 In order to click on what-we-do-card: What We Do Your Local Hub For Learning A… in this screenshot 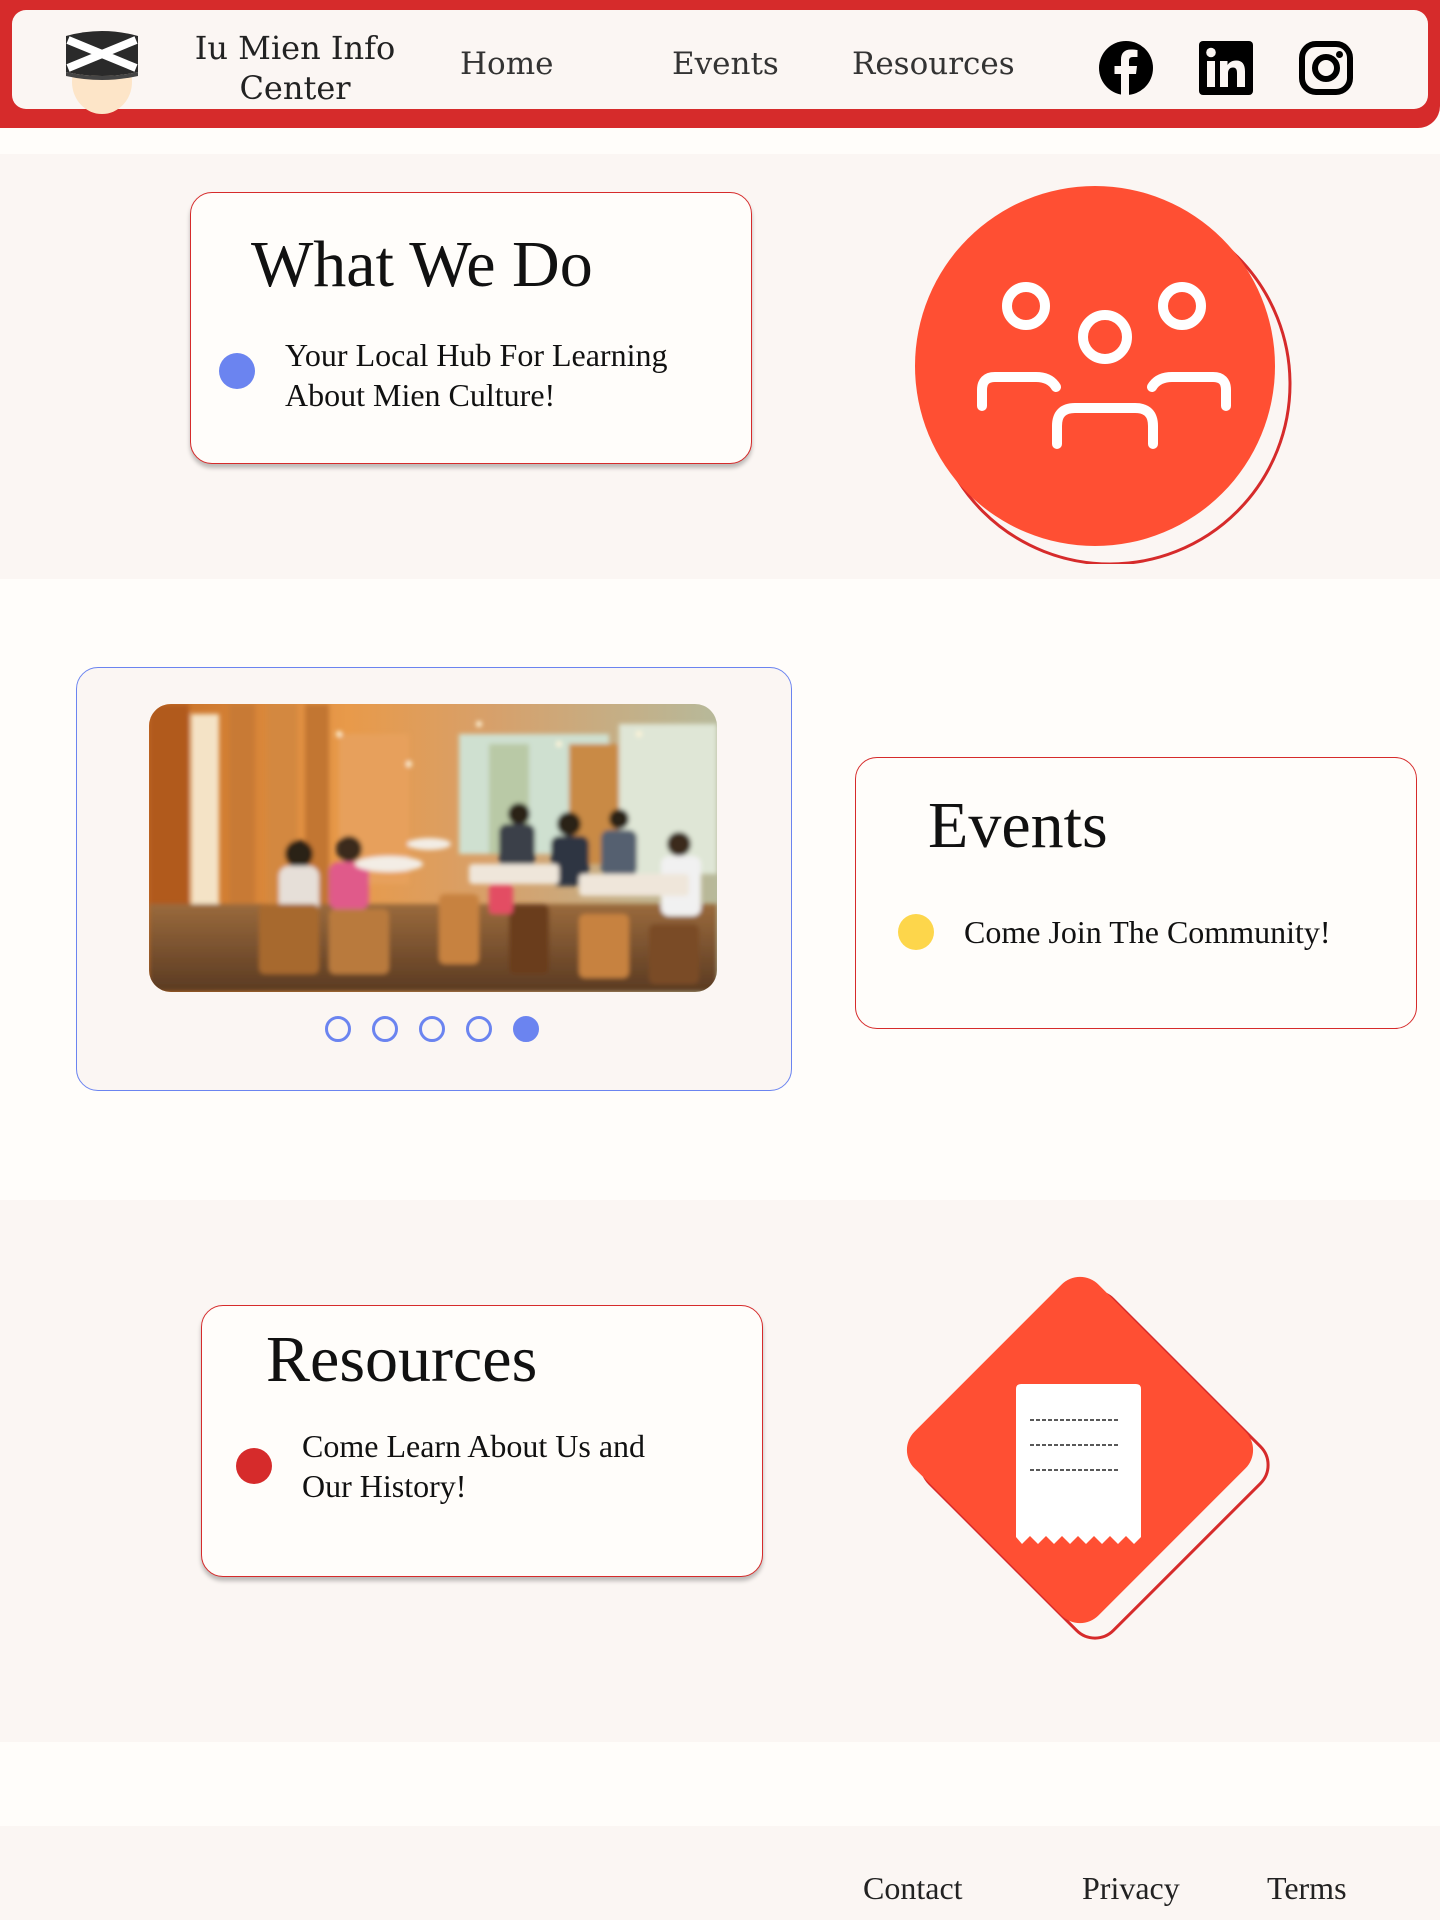, I will do `click(471, 328)`.